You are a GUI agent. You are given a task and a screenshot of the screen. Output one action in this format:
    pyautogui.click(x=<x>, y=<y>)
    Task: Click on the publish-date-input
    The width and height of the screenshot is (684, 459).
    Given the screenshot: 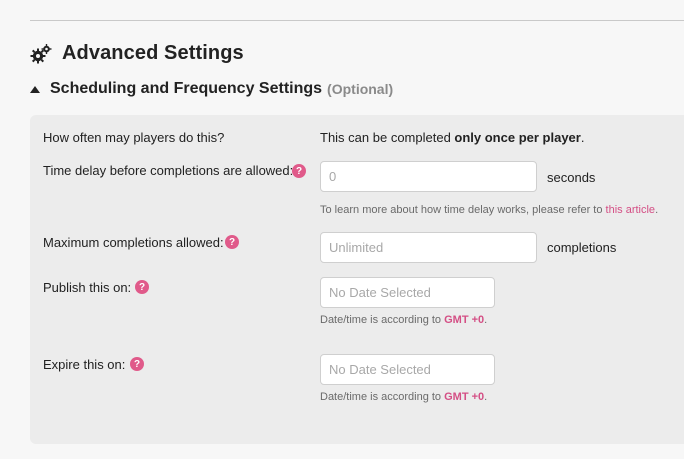 What is the action you would take?
    pyautogui.click(x=407, y=292)
    